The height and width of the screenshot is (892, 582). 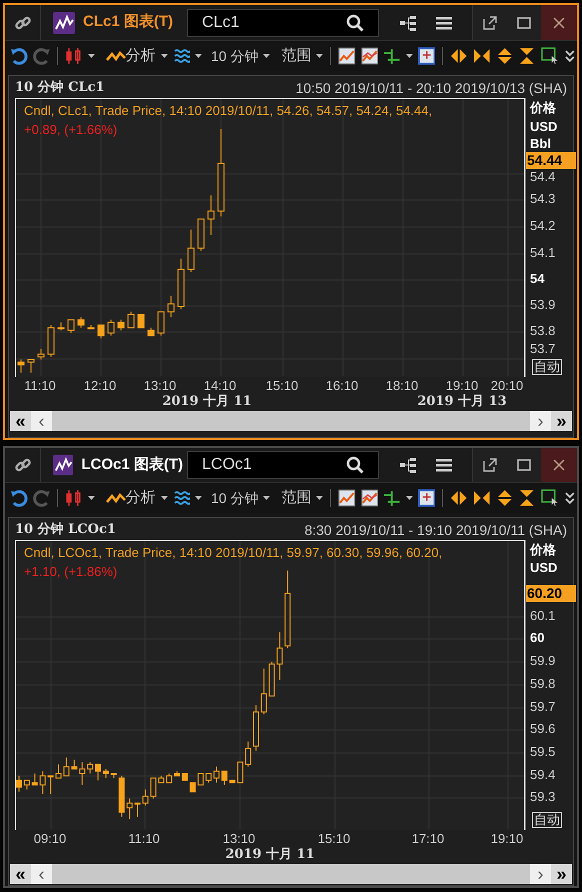 What do you see at coordinates (283, 22) in the screenshot?
I see `search-field: CLc1` at bounding box center [283, 22].